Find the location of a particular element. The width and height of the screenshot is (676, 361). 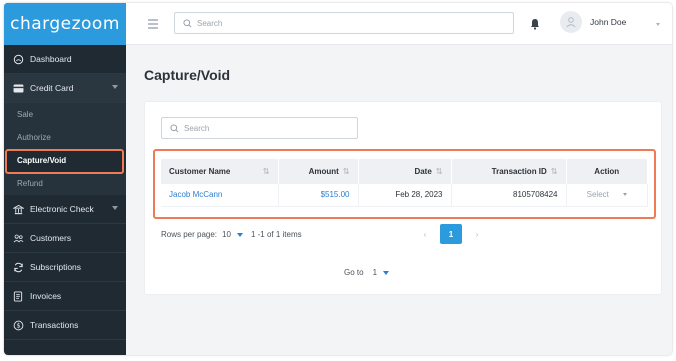

sidebar-item-label: Invoices is located at coordinates (46, 296).